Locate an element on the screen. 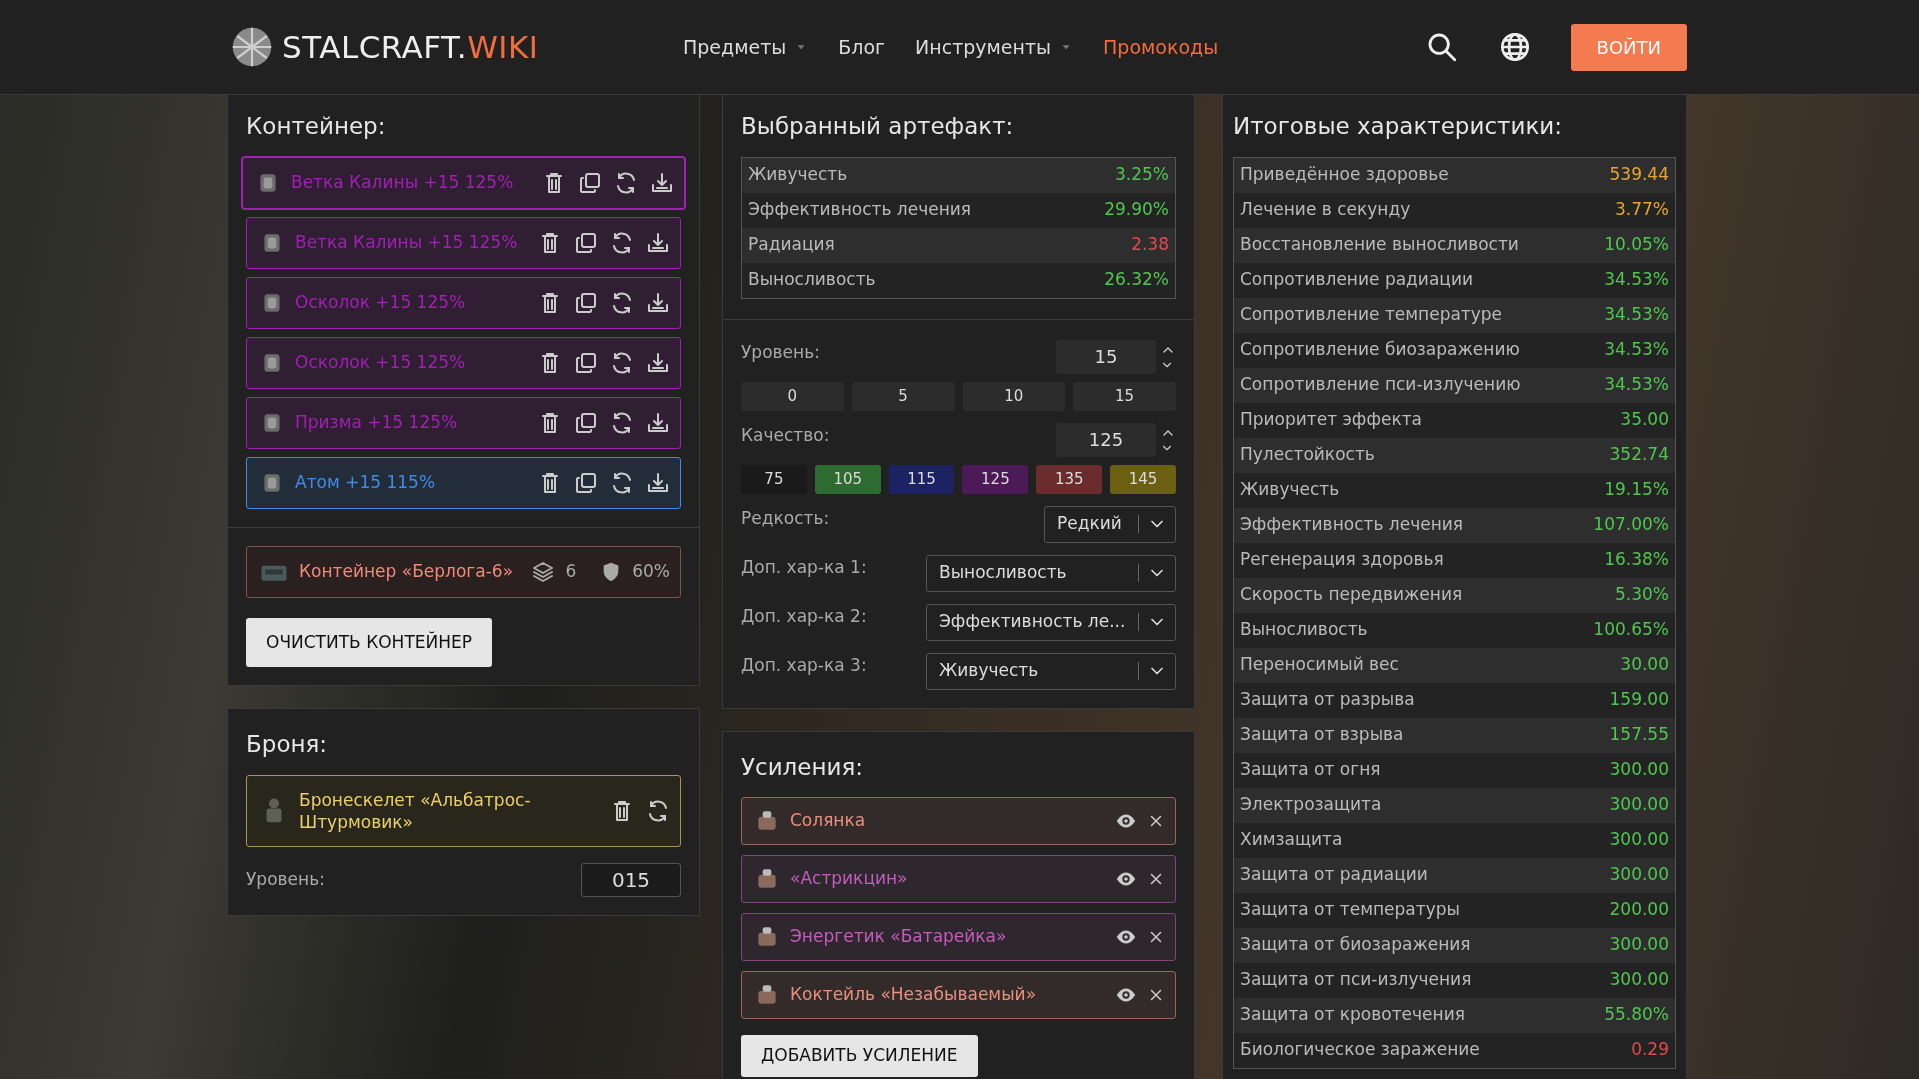 This screenshot has height=1079, width=1919. stat-label: Защита от температуры is located at coordinates (1350, 910).